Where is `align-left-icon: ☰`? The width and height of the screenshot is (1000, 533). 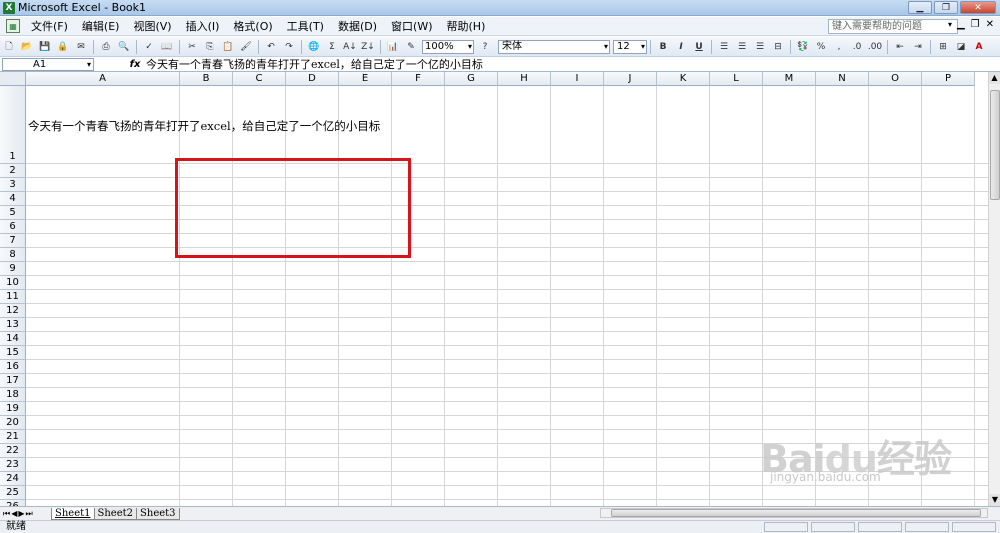 align-left-icon: ☰ is located at coordinates (724, 47).